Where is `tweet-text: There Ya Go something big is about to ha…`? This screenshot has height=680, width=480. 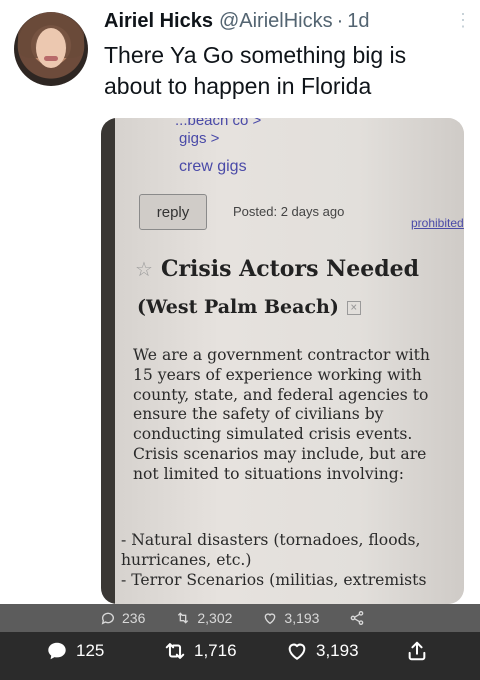
tweet-text: There Ya Go something big is about to ha… is located at coordinates (255, 70).